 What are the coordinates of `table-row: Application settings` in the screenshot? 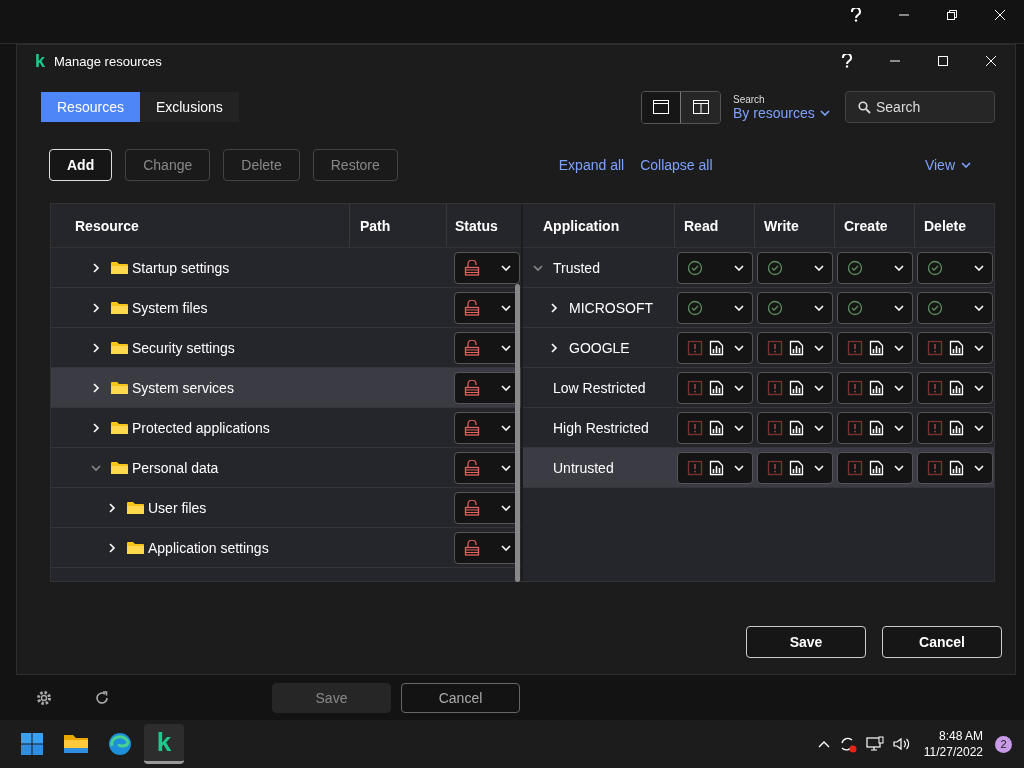 It's located at (286, 548).